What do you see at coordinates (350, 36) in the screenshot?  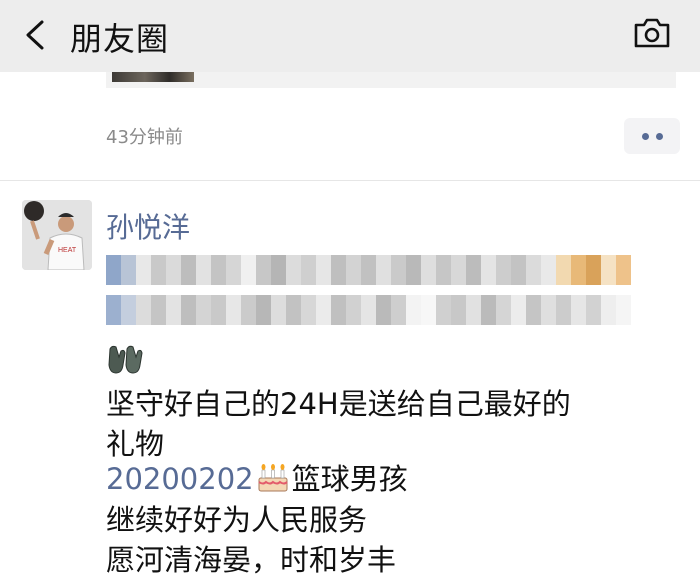 I see `top-nav-bar: 朋友圈` at bounding box center [350, 36].